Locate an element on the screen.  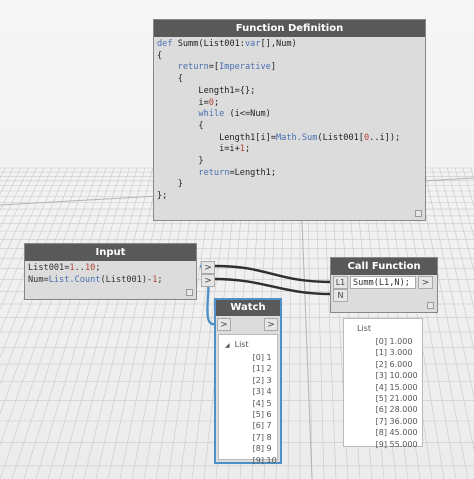
list-value: 3 is located at coordinates (268, 380).